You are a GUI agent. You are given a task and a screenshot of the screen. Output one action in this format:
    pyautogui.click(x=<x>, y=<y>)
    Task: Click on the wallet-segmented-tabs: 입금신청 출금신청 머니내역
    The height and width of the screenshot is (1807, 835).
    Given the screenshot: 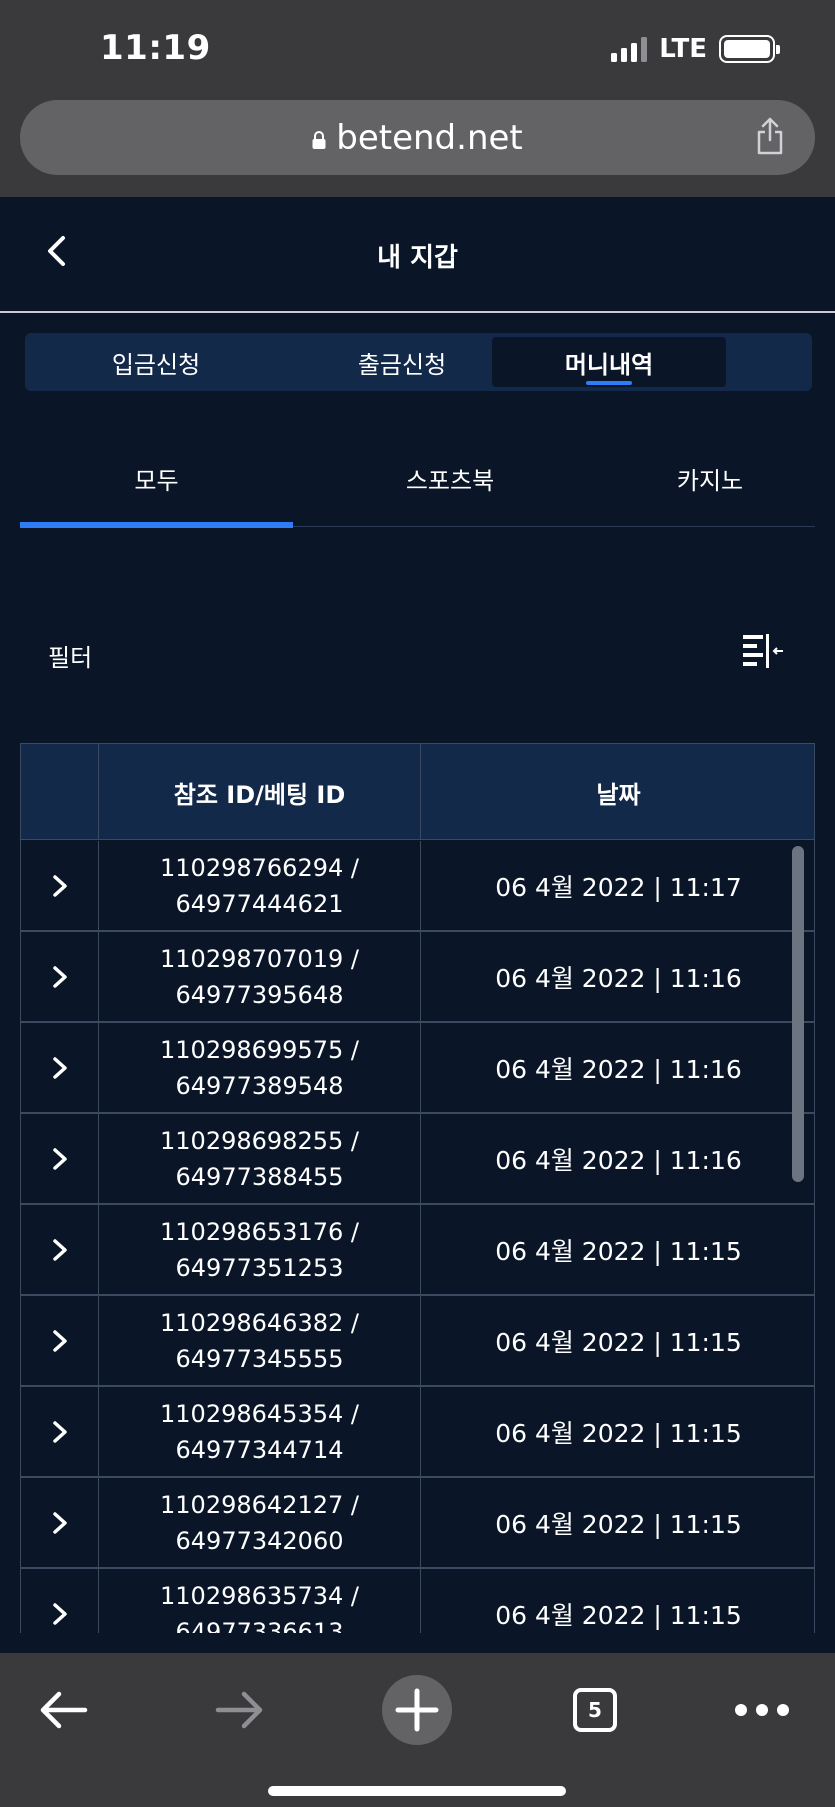 What is the action you would take?
    pyautogui.click(x=418, y=362)
    